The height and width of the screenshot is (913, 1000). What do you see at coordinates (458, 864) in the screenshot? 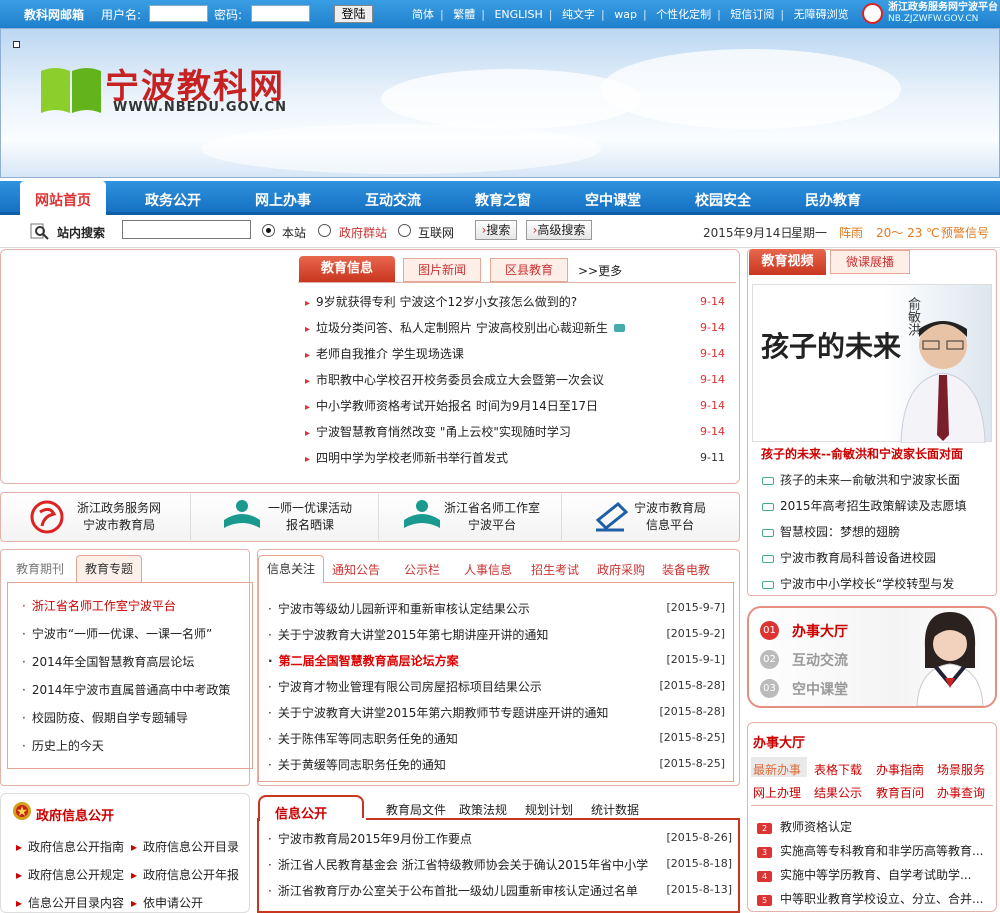
I see `public-info-item: · 浙江省人民教育基金会 浙江省特级教师协会关于确认2015年省中小学` at bounding box center [458, 864].